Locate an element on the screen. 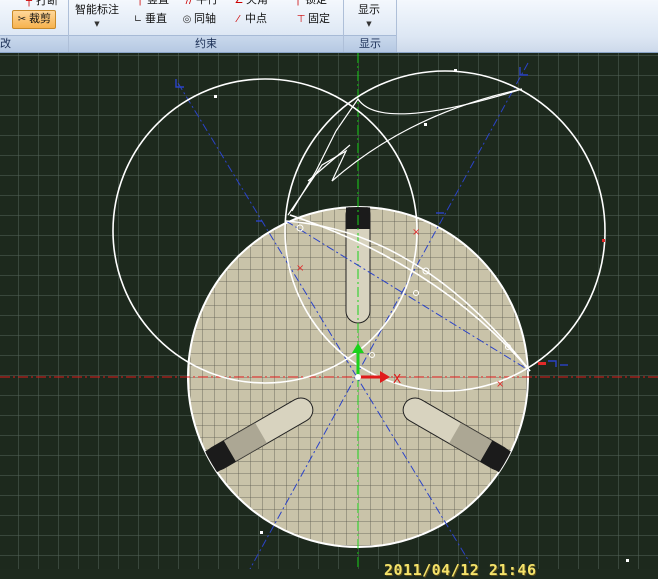 The image size is (658, 579). angle-icon: ∠ is located at coordinates (239, 3).